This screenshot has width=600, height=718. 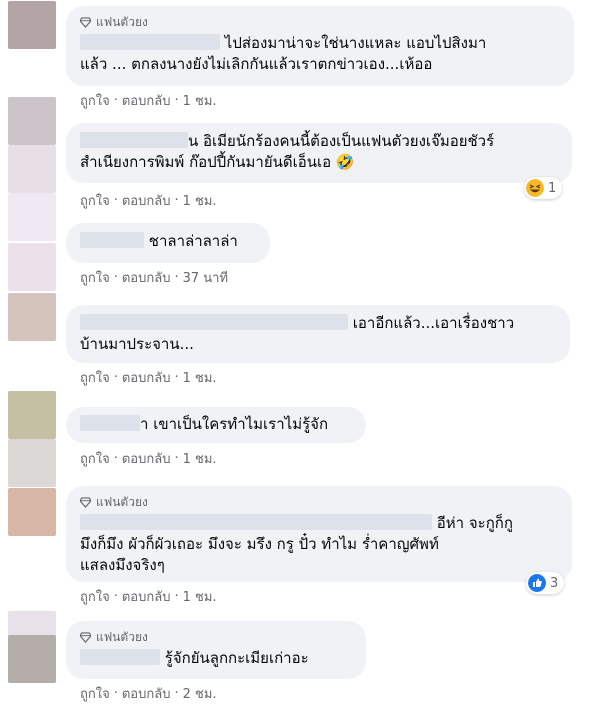 What do you see at coordinates (355, 43) in the screenshot?
I see `comment-line: ไปส่องมาน่าจะใช่นางแหละ แอบไปสิงมา` at bounding box center [355, 43].